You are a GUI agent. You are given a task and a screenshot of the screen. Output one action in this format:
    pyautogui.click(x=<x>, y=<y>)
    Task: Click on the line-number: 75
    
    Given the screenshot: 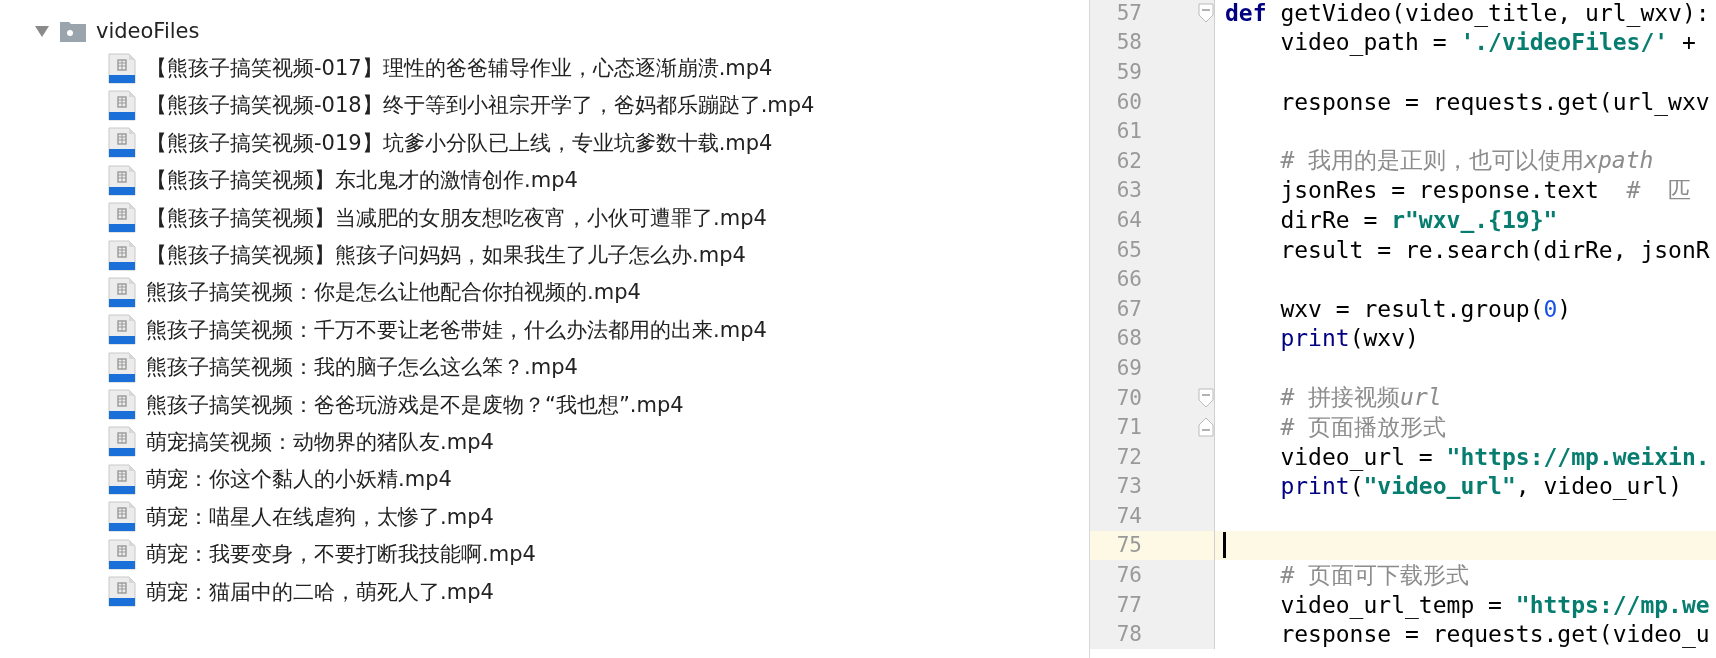 What is the action you would take?
    pyautogui.click(x=1128, y=545)
    